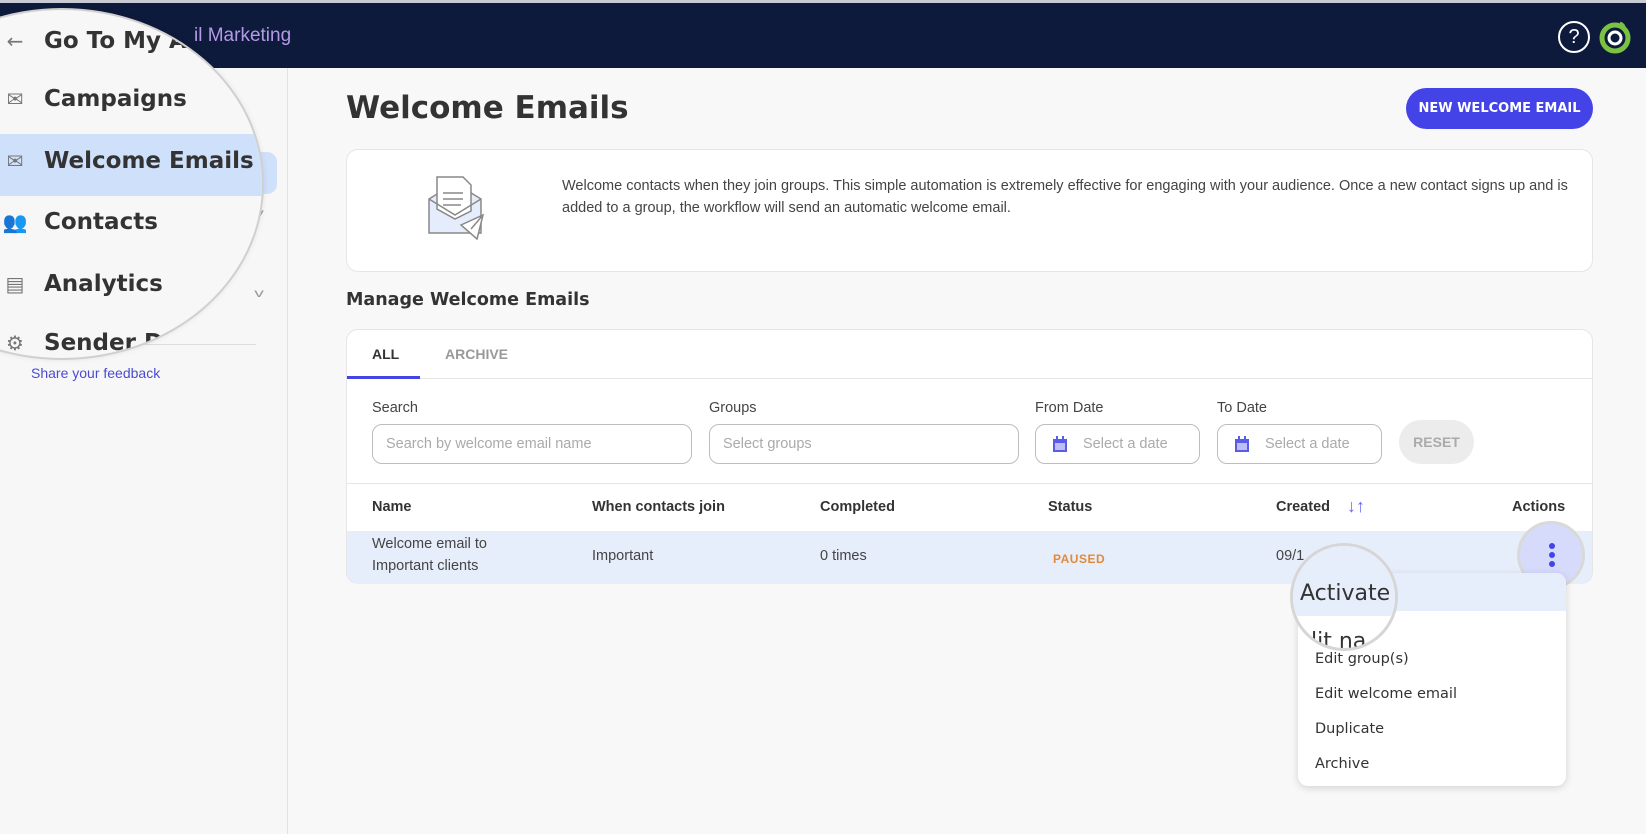 The width and height of the screenshot is (1646, 834). What do you see at coordinates (1070, 507) in the screenshot?
I see `column-header-status: Status` at bounding box center [1070, 507].